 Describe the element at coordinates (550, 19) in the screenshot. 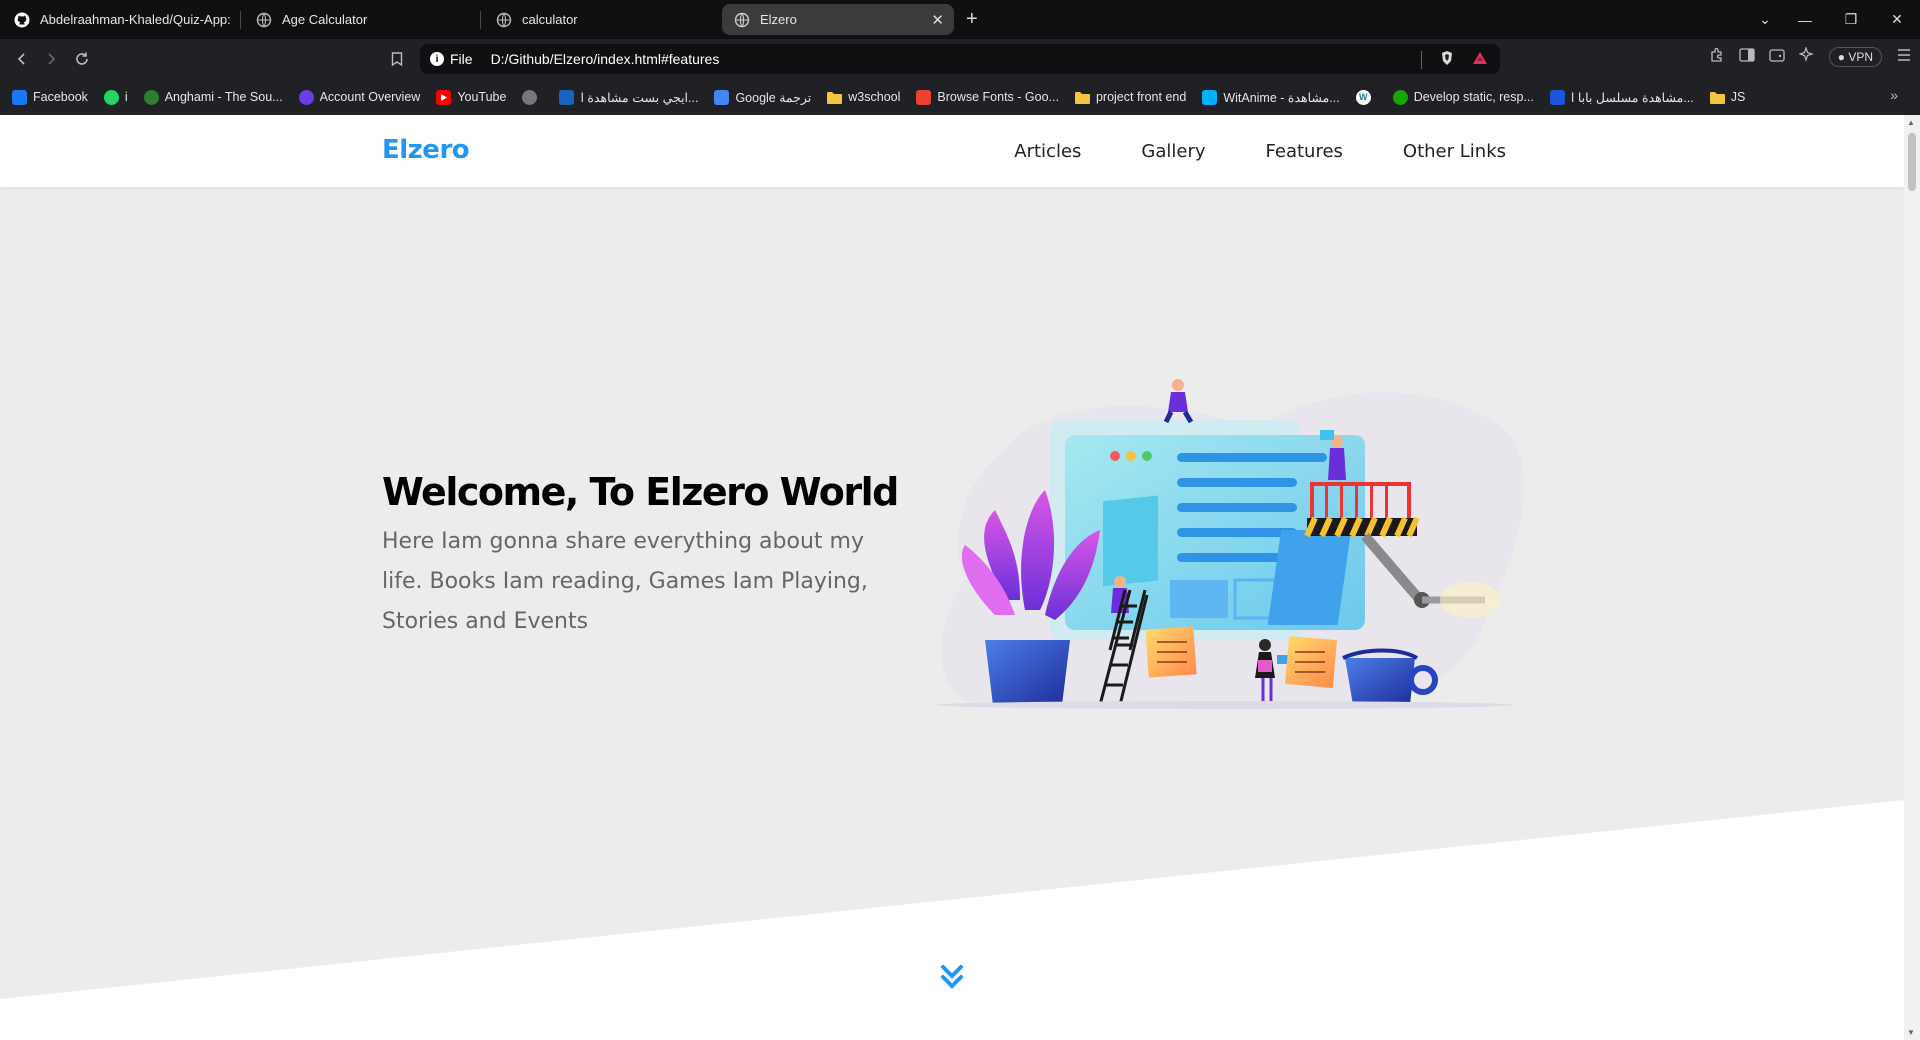

I see `tab-title: calculator` at that location.